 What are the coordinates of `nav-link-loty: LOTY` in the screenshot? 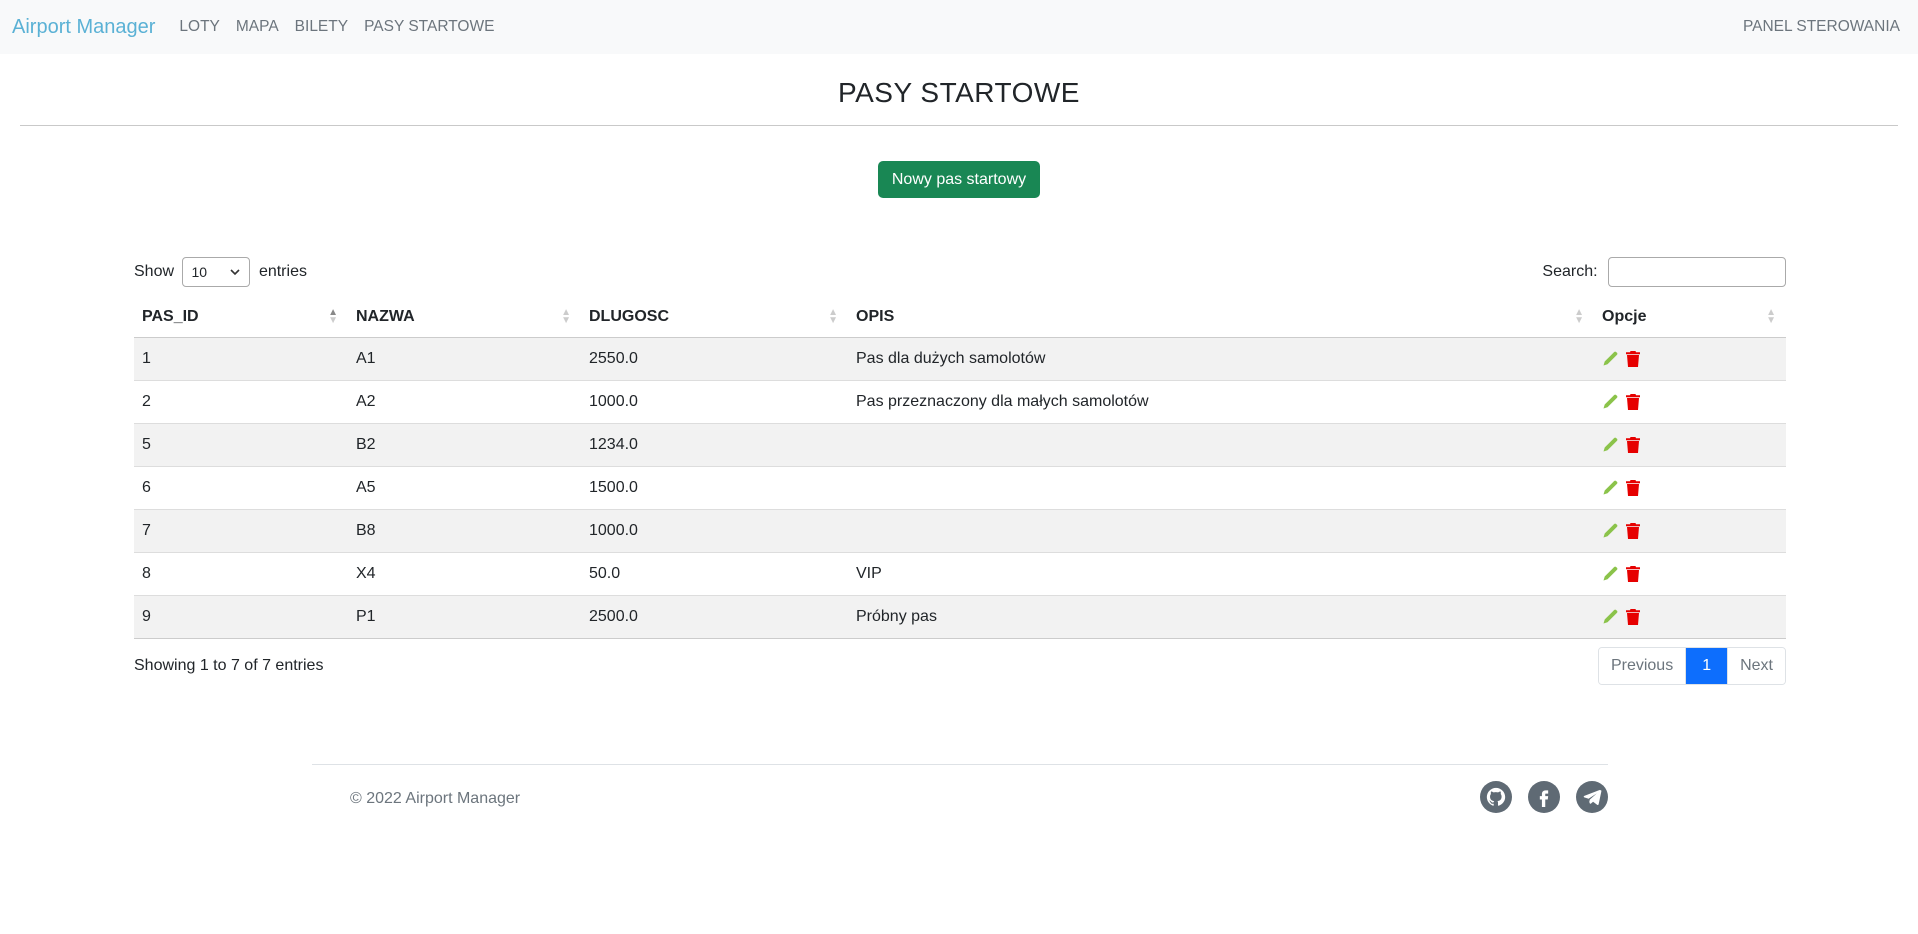 It's located at (199, 27).